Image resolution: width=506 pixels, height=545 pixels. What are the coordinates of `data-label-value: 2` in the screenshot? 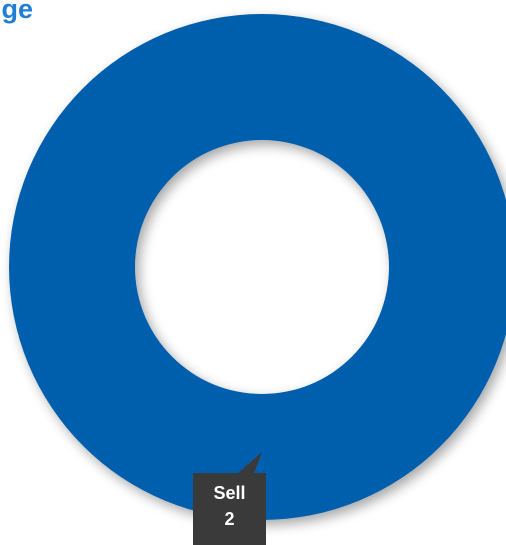 It's located at (229, 519).